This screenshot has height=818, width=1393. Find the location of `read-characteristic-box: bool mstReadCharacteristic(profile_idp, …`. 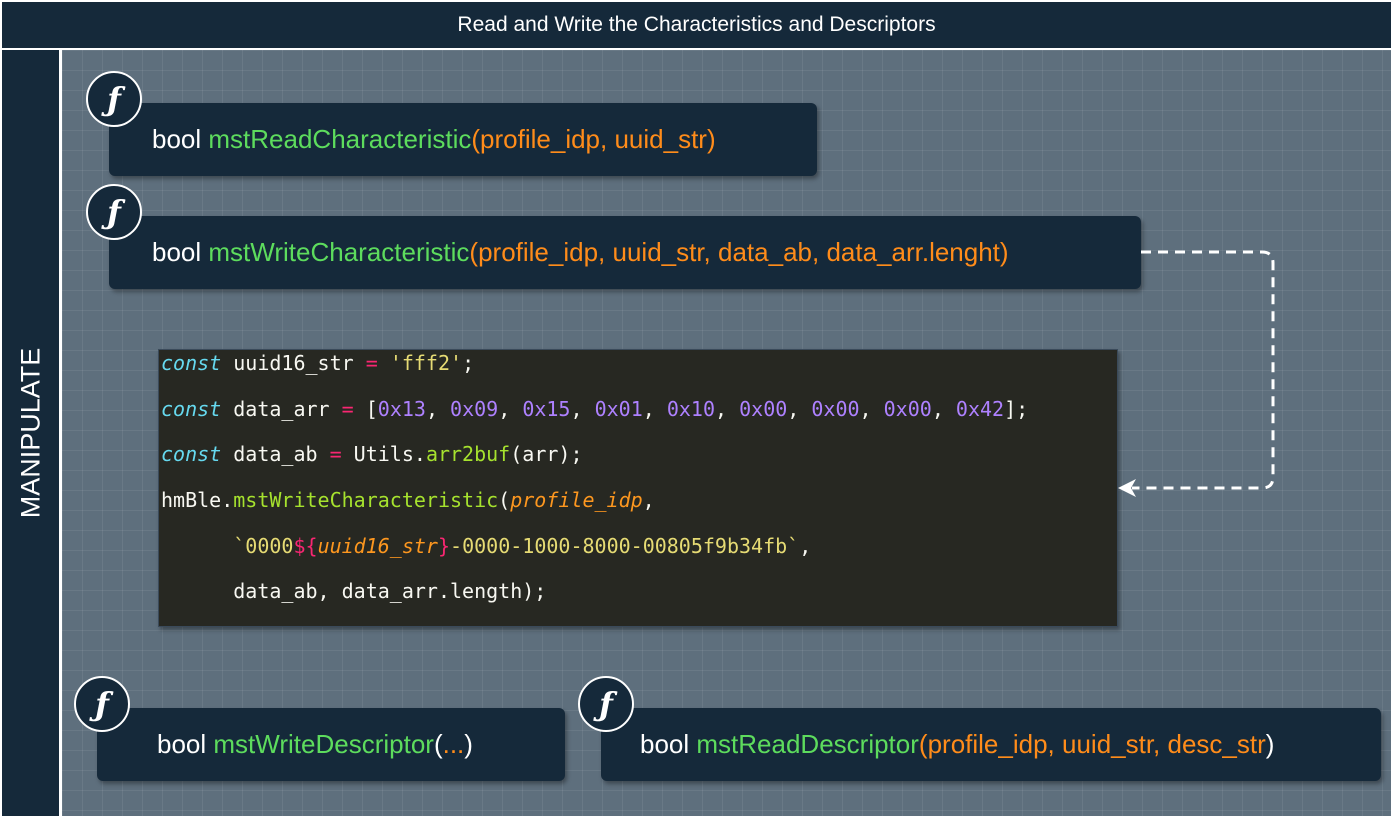

read-characteristic-box: bool mstReadCharacteristic(profile_idp, … is located at coordinates (463, 139).